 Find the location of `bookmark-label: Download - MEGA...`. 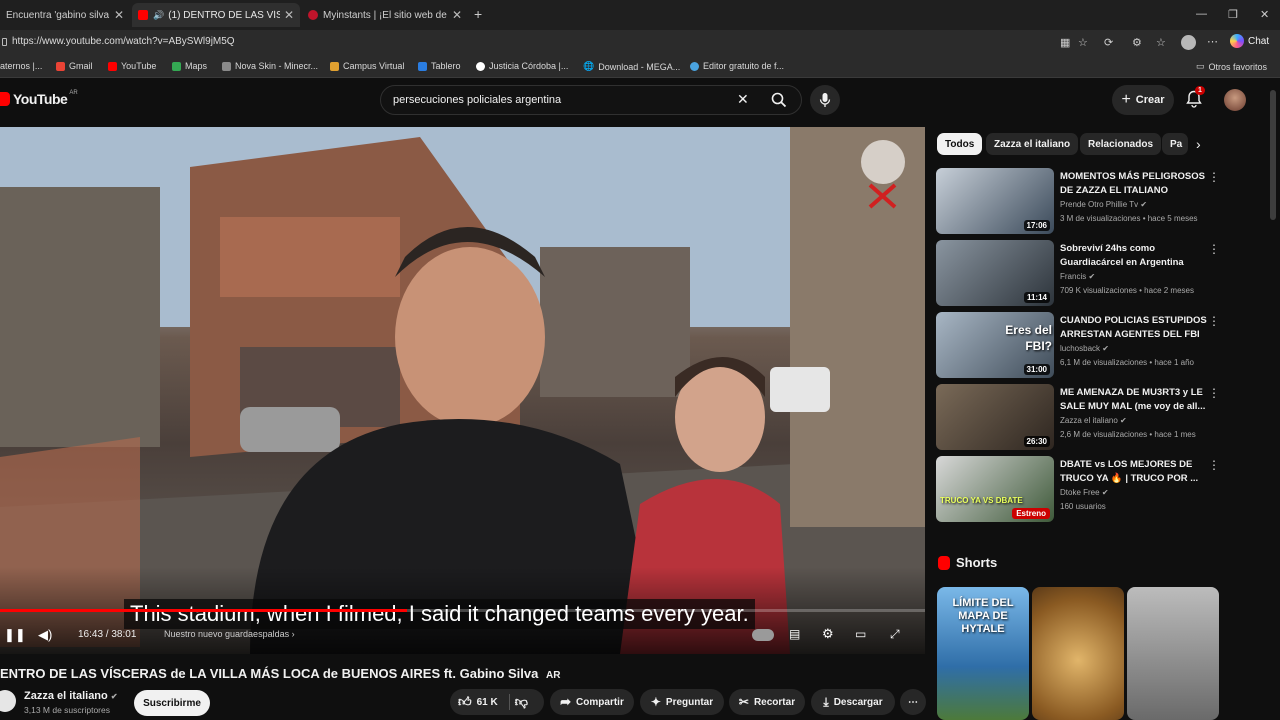

bookmark-label: Download - MEGA... is located at coordinates (639, 66).